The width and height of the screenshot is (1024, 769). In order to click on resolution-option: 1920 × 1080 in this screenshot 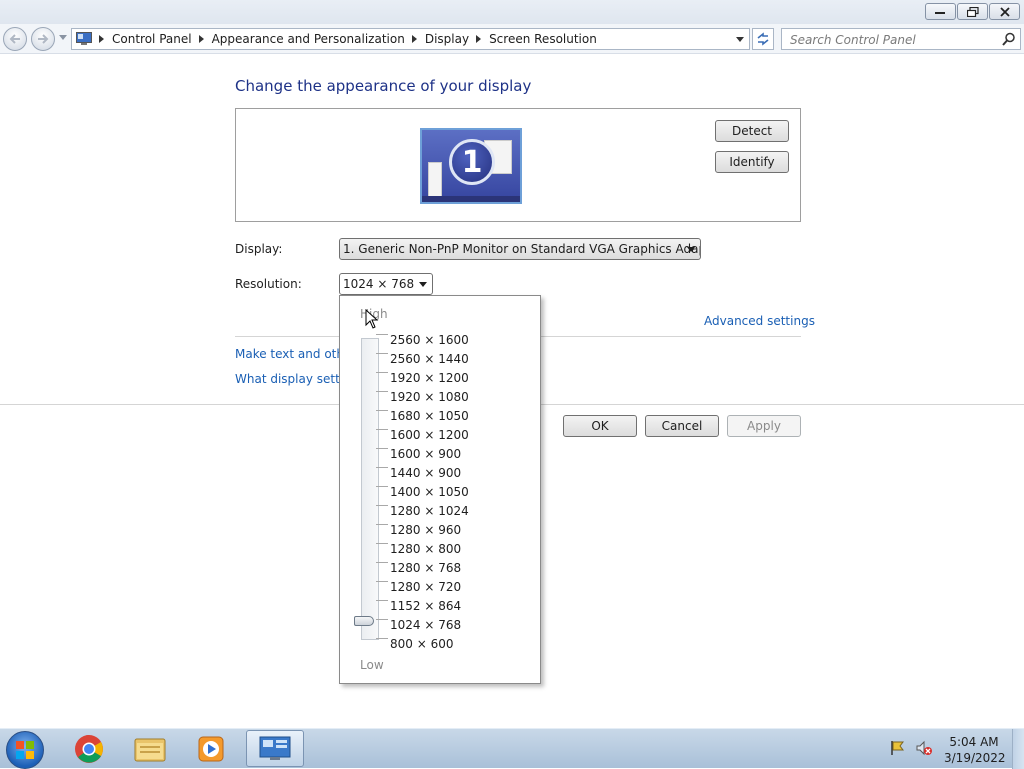, I will do `click(460, 397)`.